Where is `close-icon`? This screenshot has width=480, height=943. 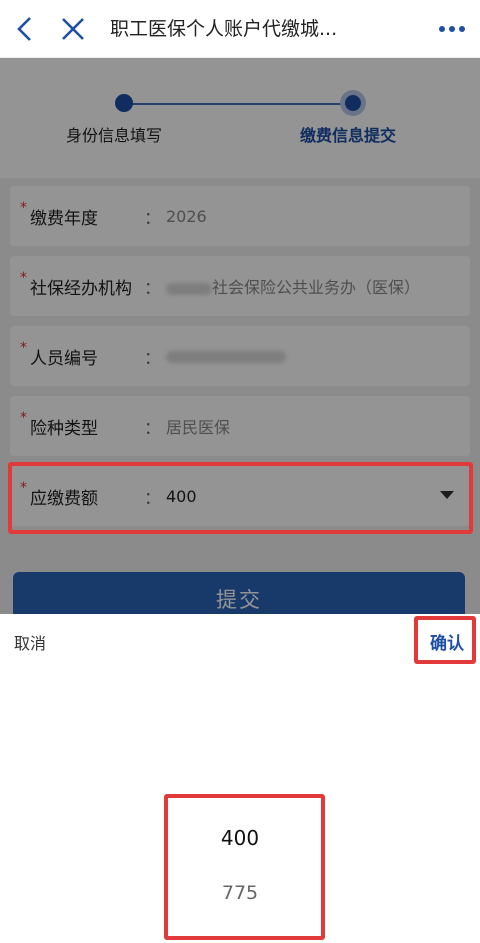 close-icon is located at coordinates (73, 29).